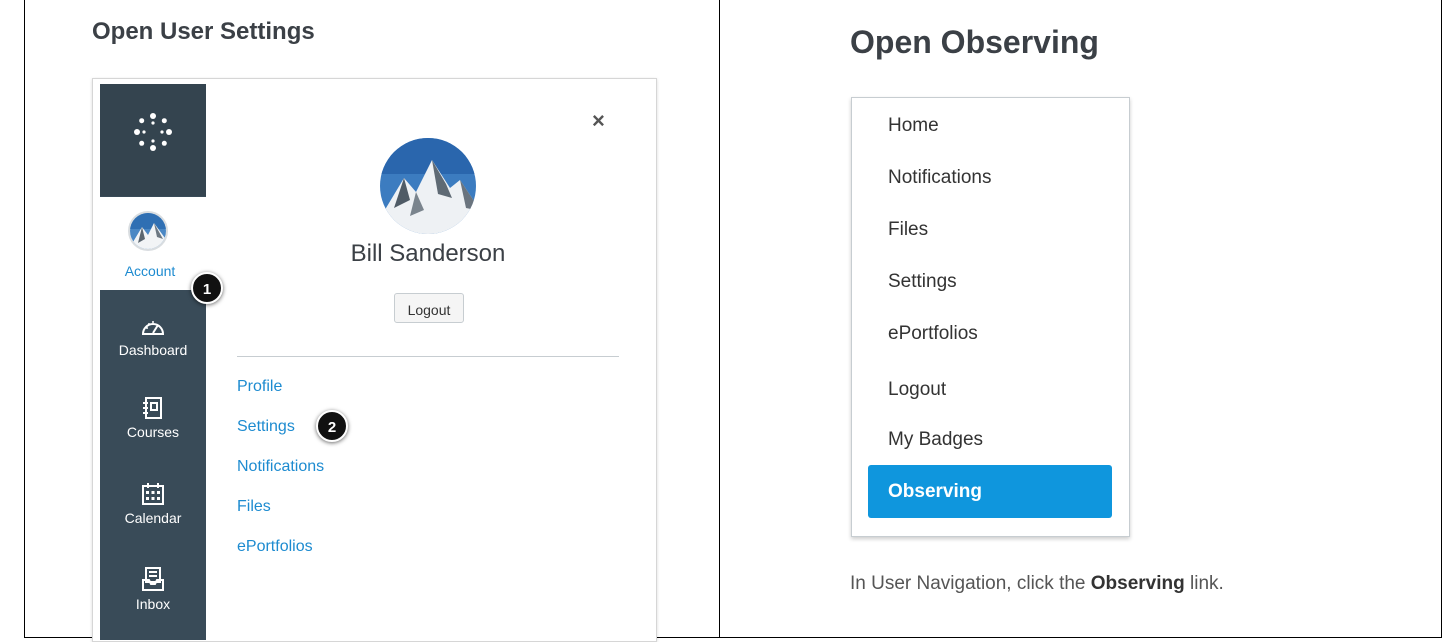  Describe the element at coordinates (922, 282) in the screenshot. I see `menu-item-settings: Settings` at that location.